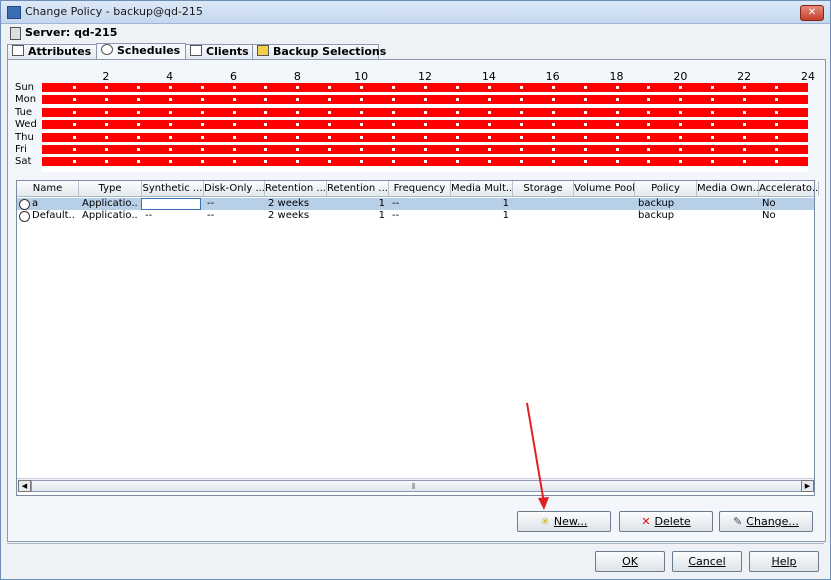  Describe the element at coordinates (666, 188) in the screenshot. I see `column-header: Policy` at that location.